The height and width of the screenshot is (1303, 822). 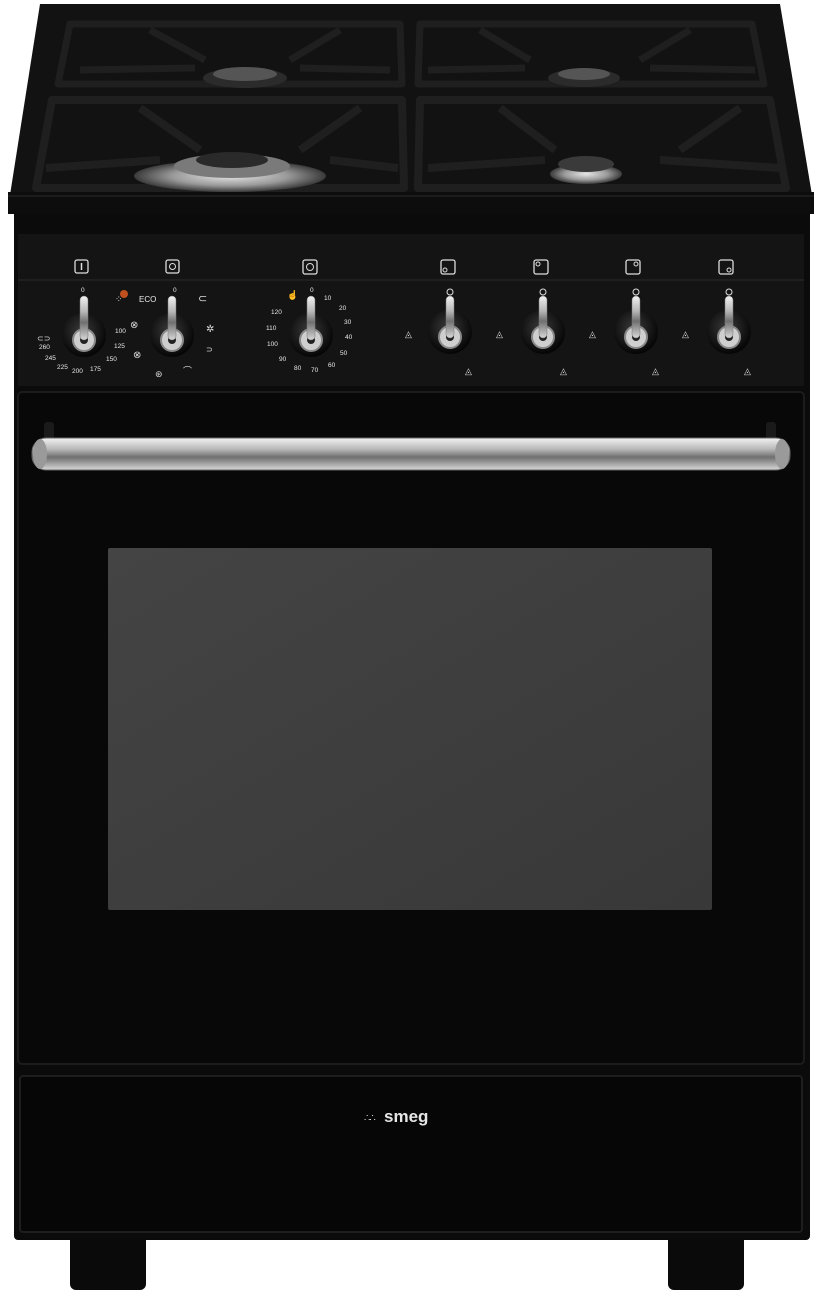 I want to click on function-mark-0: 0, so click(x=175, y=290).